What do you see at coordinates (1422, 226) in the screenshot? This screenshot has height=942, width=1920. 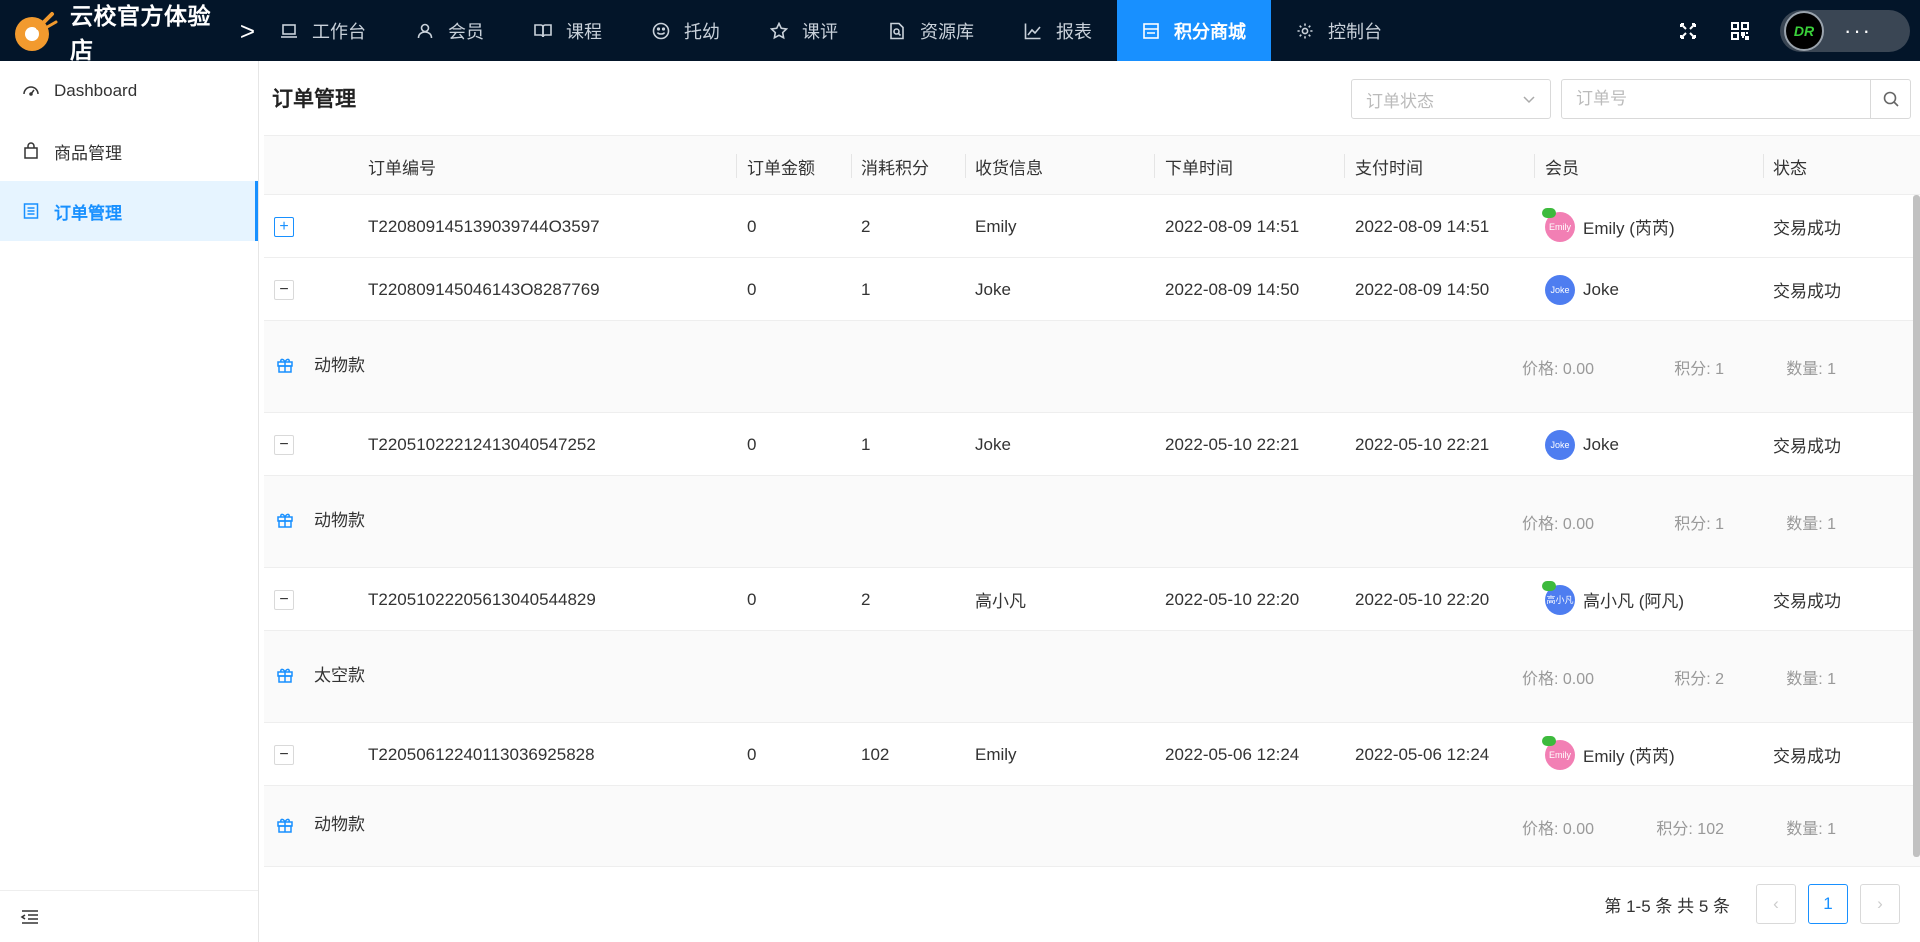 I see `pay-time: 2022-08-09 14:51` at bounding box center [1422, 226].